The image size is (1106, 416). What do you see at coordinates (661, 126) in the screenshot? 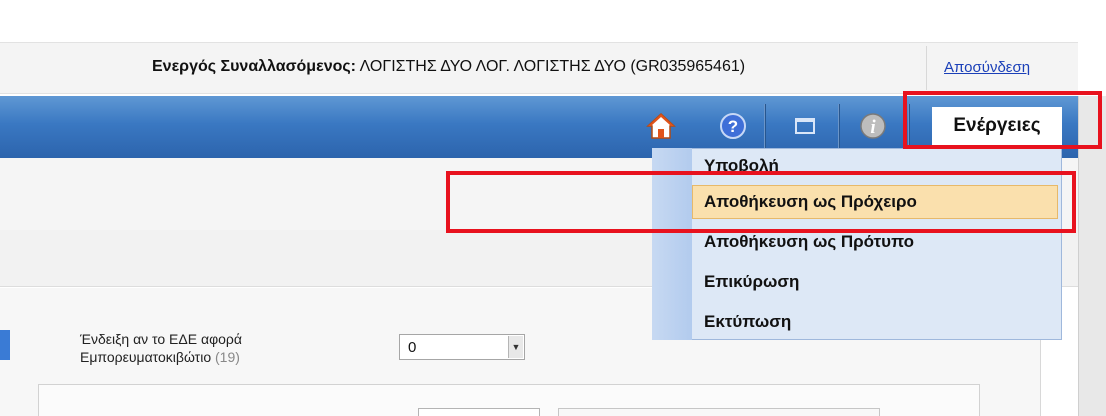
I see `home-icon` at bounding box center [661, 126].